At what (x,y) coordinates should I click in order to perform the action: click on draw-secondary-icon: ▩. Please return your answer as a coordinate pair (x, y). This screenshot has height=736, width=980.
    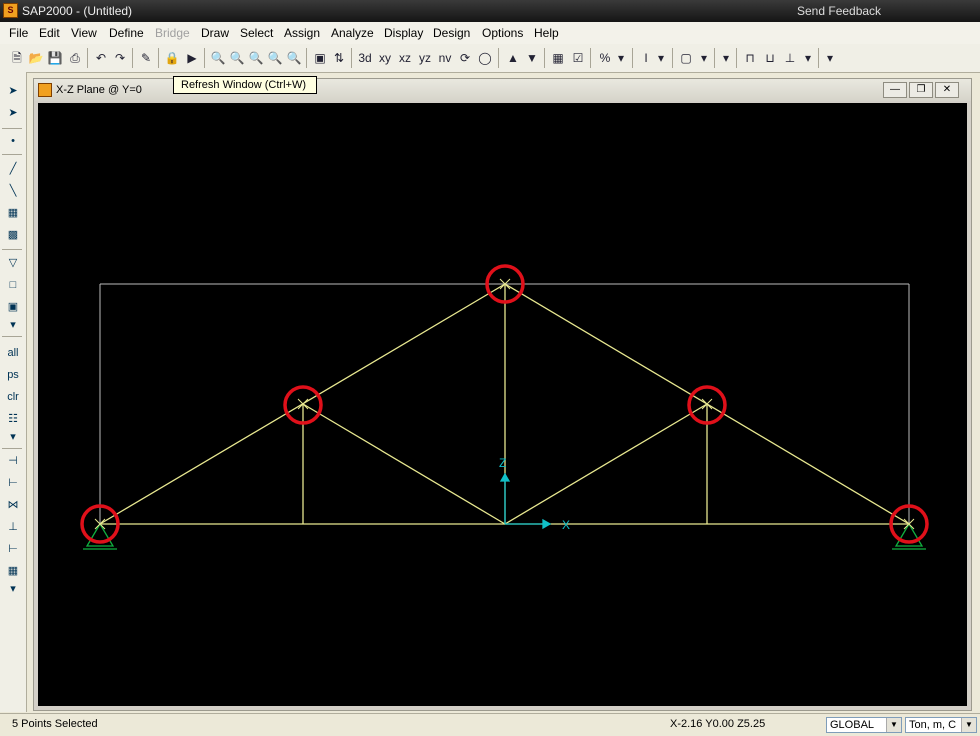
    Looking at the image, I should click on (13, 235).